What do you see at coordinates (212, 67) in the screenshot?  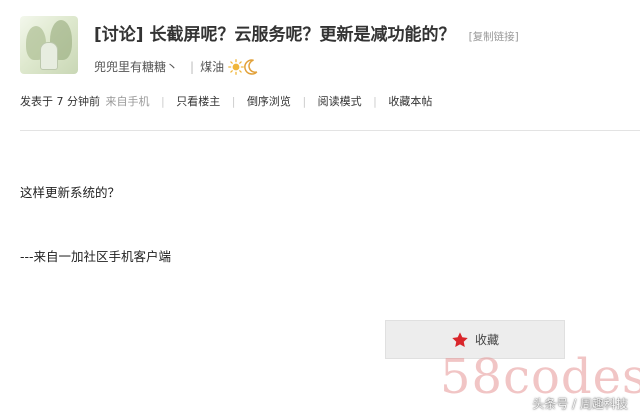 I see `user-group-label: 煤油` at bounding box center [212, 67].